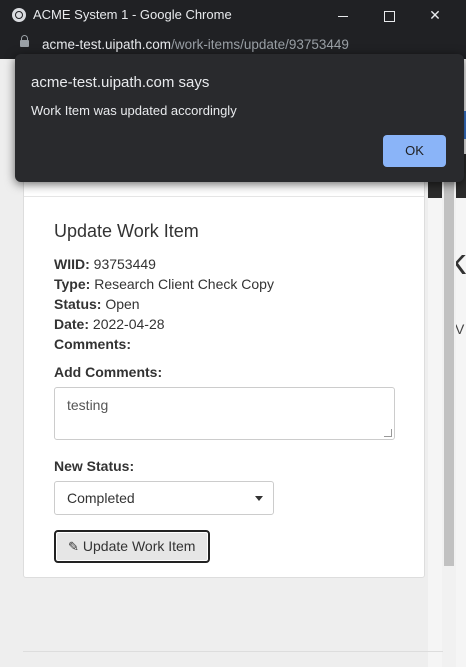 This screenshot has width=466, height=667. What do you see at coordinates (134, 110) in the screenshot?
I see `dialog-message: Work Item was updated accordingly` at bounding box center [134, 110].